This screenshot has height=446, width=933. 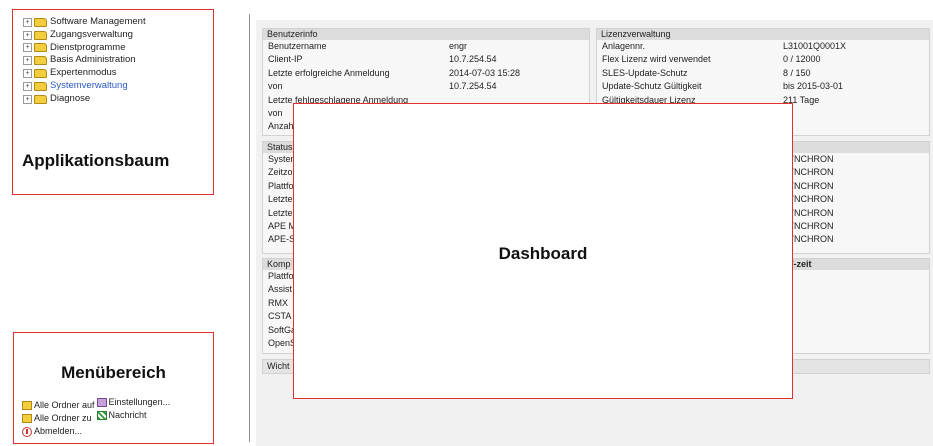 I want to click on info-value: engr, so click(x=458, y=46).